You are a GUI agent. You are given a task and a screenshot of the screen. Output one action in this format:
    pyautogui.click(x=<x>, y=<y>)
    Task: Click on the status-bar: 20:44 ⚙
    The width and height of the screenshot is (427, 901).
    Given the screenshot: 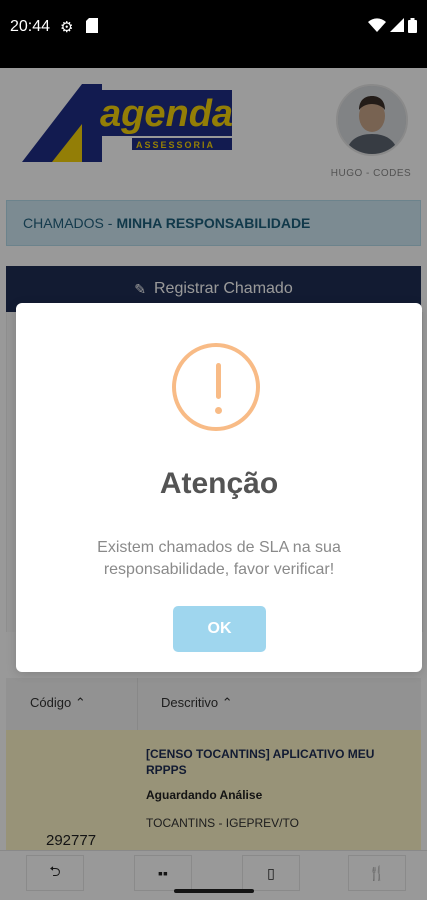 What is the action you would take?
    pyautogui.click(x=213, y=34)
    